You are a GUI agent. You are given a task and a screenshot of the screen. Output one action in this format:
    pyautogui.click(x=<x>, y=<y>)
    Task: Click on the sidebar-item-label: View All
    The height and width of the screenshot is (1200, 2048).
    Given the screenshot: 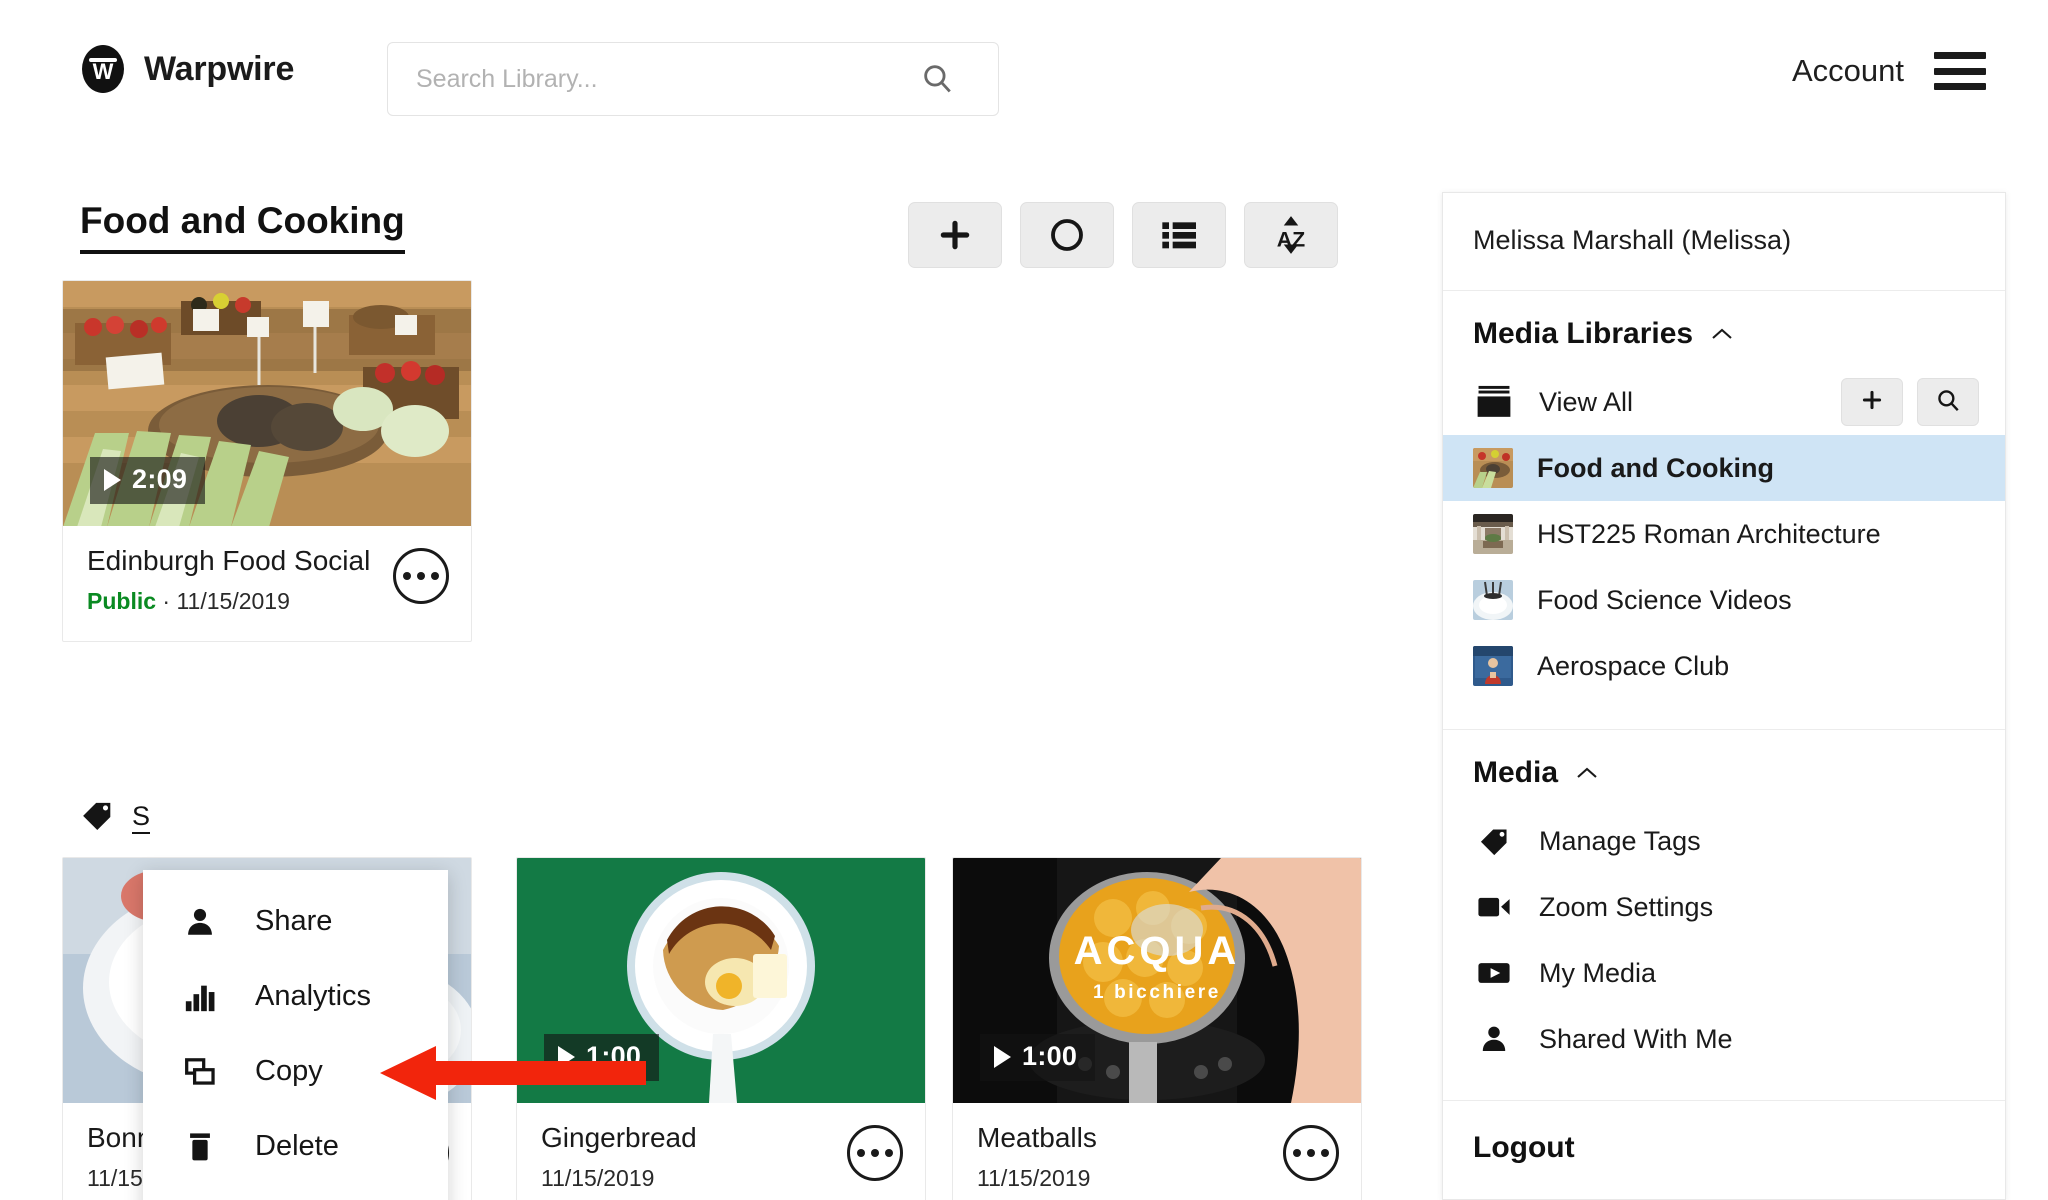 What is the action you would take?
    pyautogui.click(x=1586, y=401)
    